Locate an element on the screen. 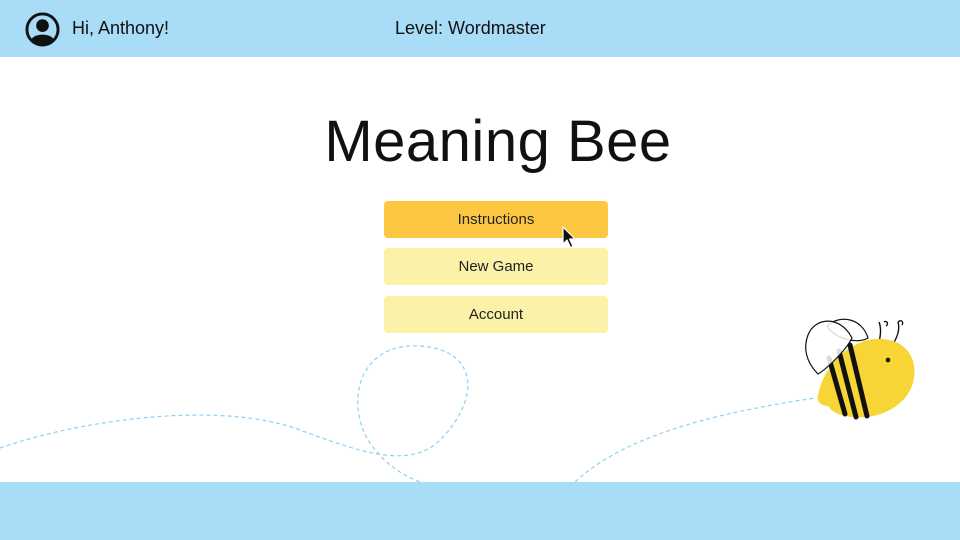 This screenshot has width=960, height=540. greeting-text: Hi, Anthony! is located at coordinates (121, 28).